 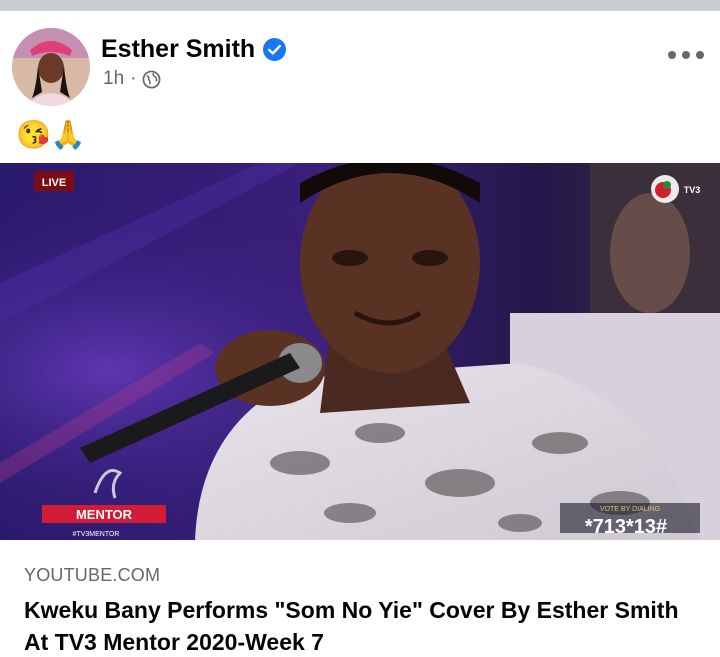 I want to click on verified-badge-icon, so click(x=275, y=49).